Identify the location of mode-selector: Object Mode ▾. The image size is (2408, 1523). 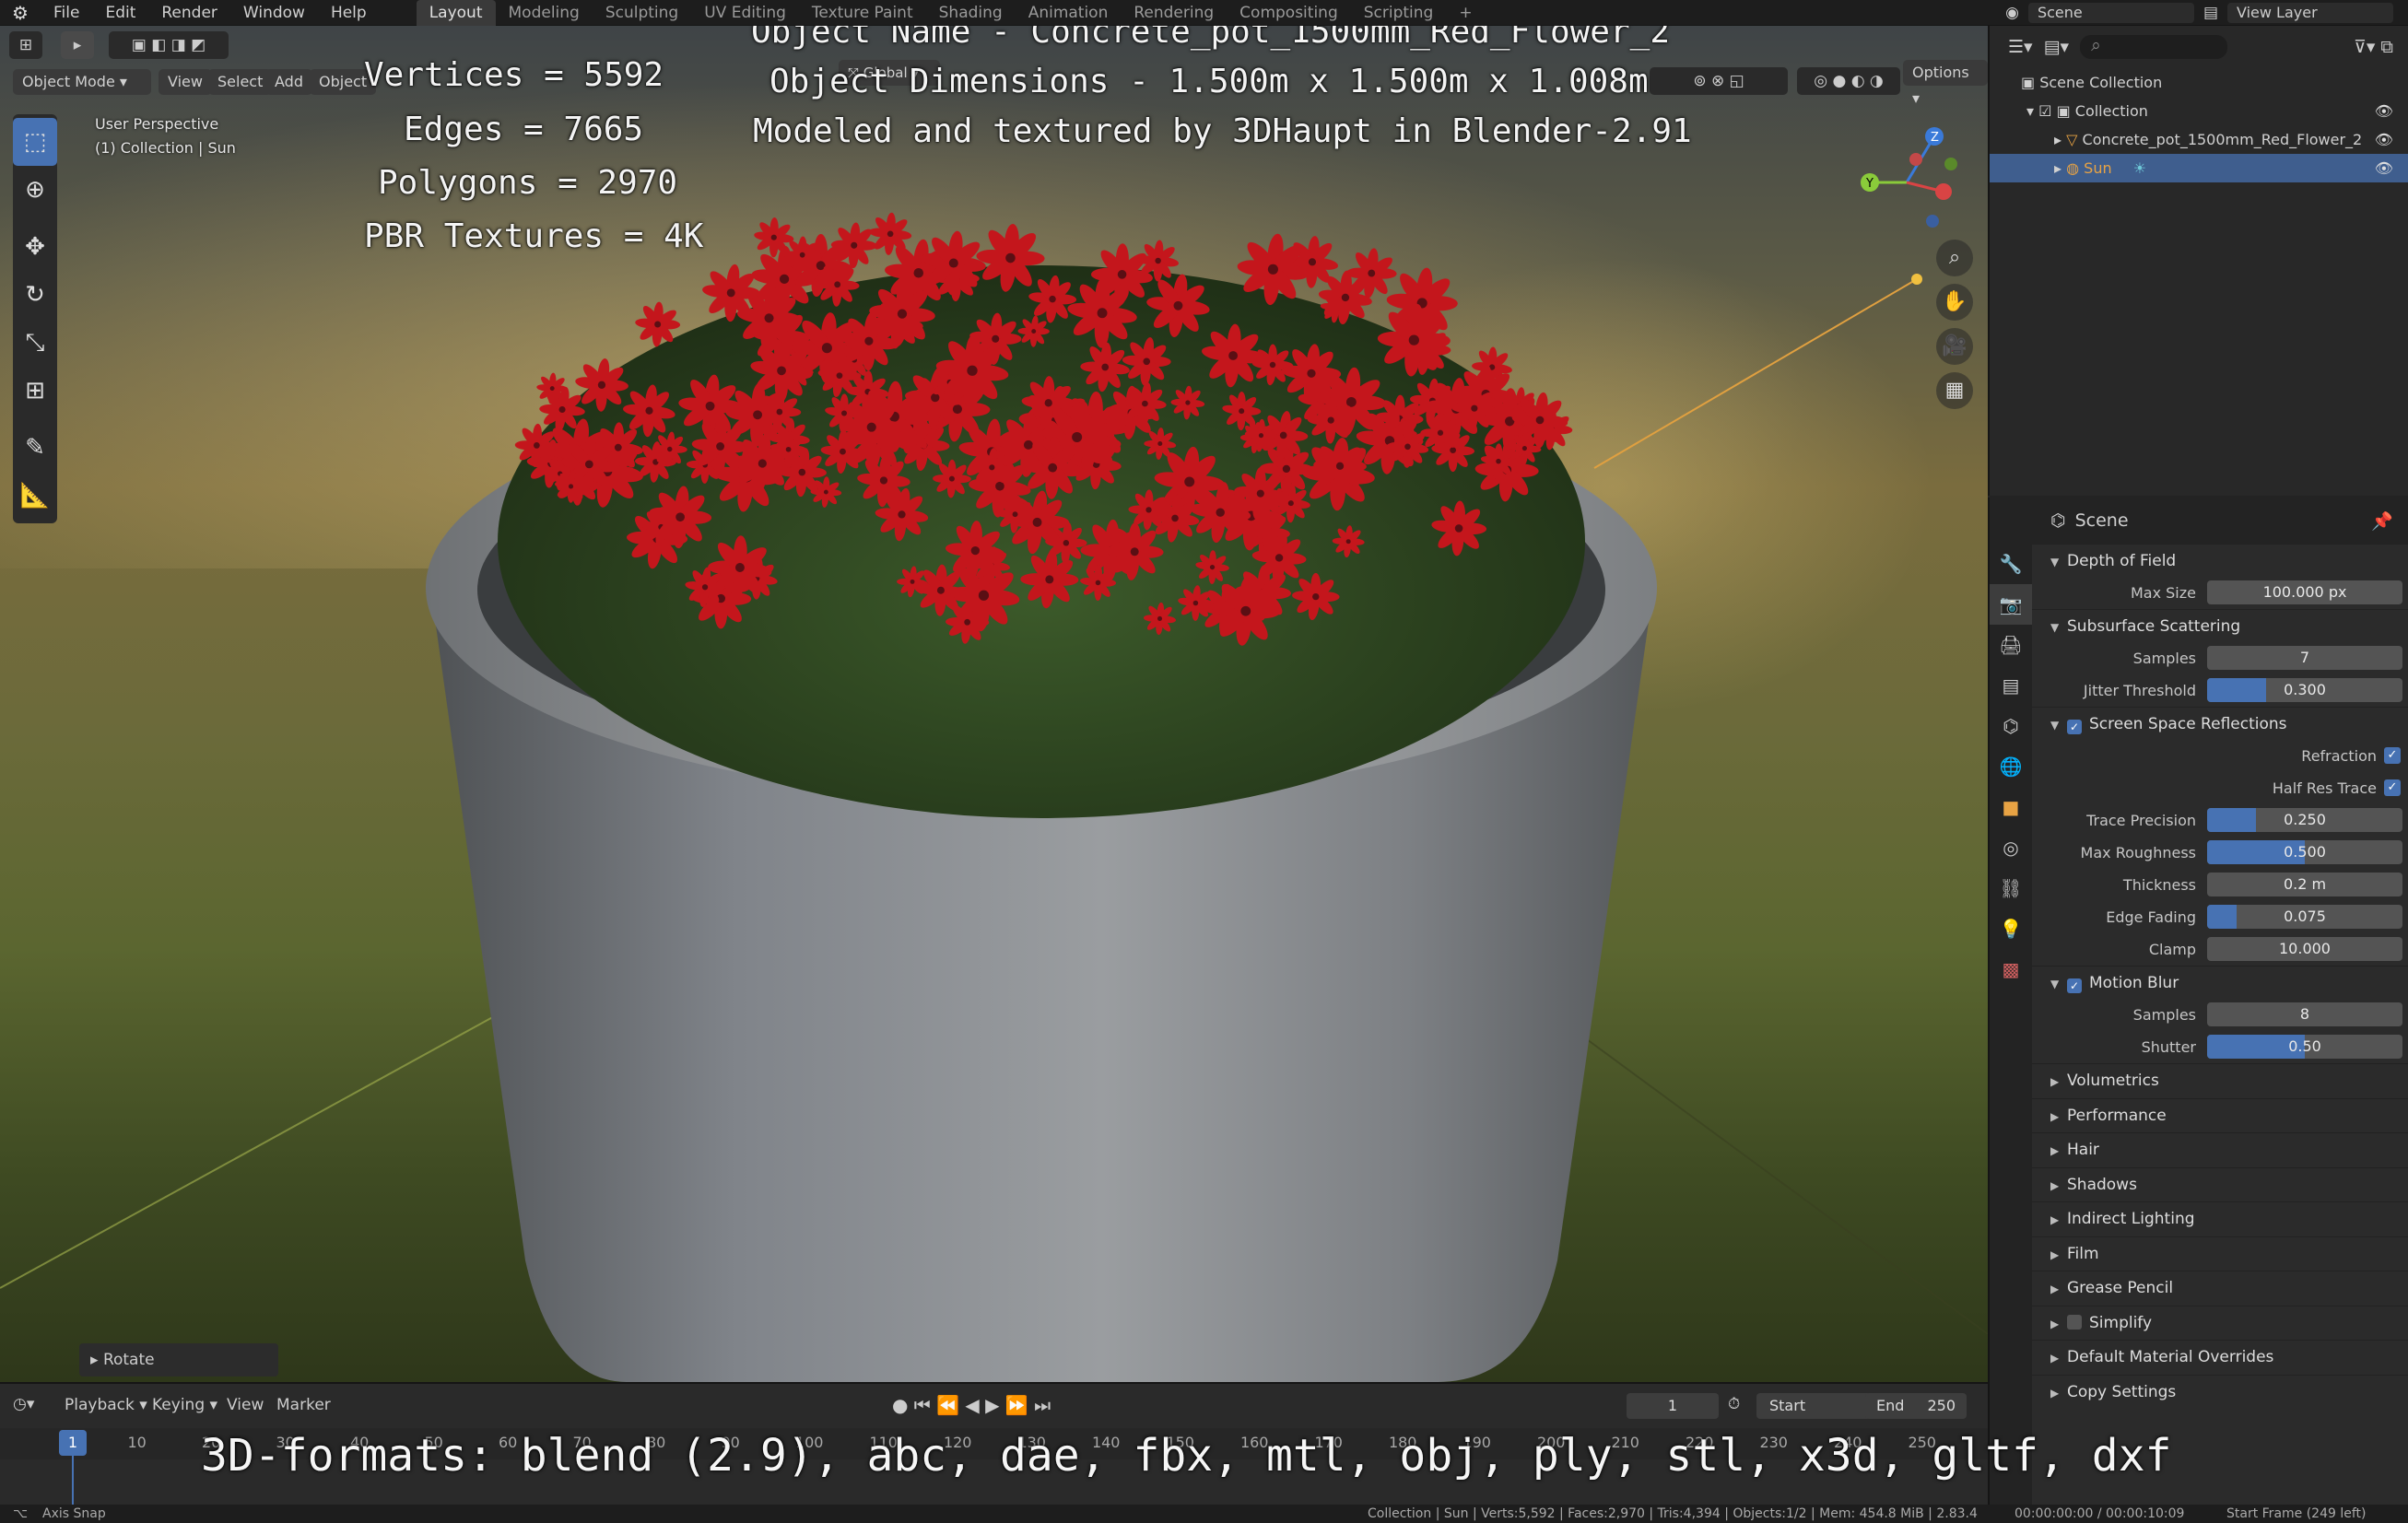
(82, 82).